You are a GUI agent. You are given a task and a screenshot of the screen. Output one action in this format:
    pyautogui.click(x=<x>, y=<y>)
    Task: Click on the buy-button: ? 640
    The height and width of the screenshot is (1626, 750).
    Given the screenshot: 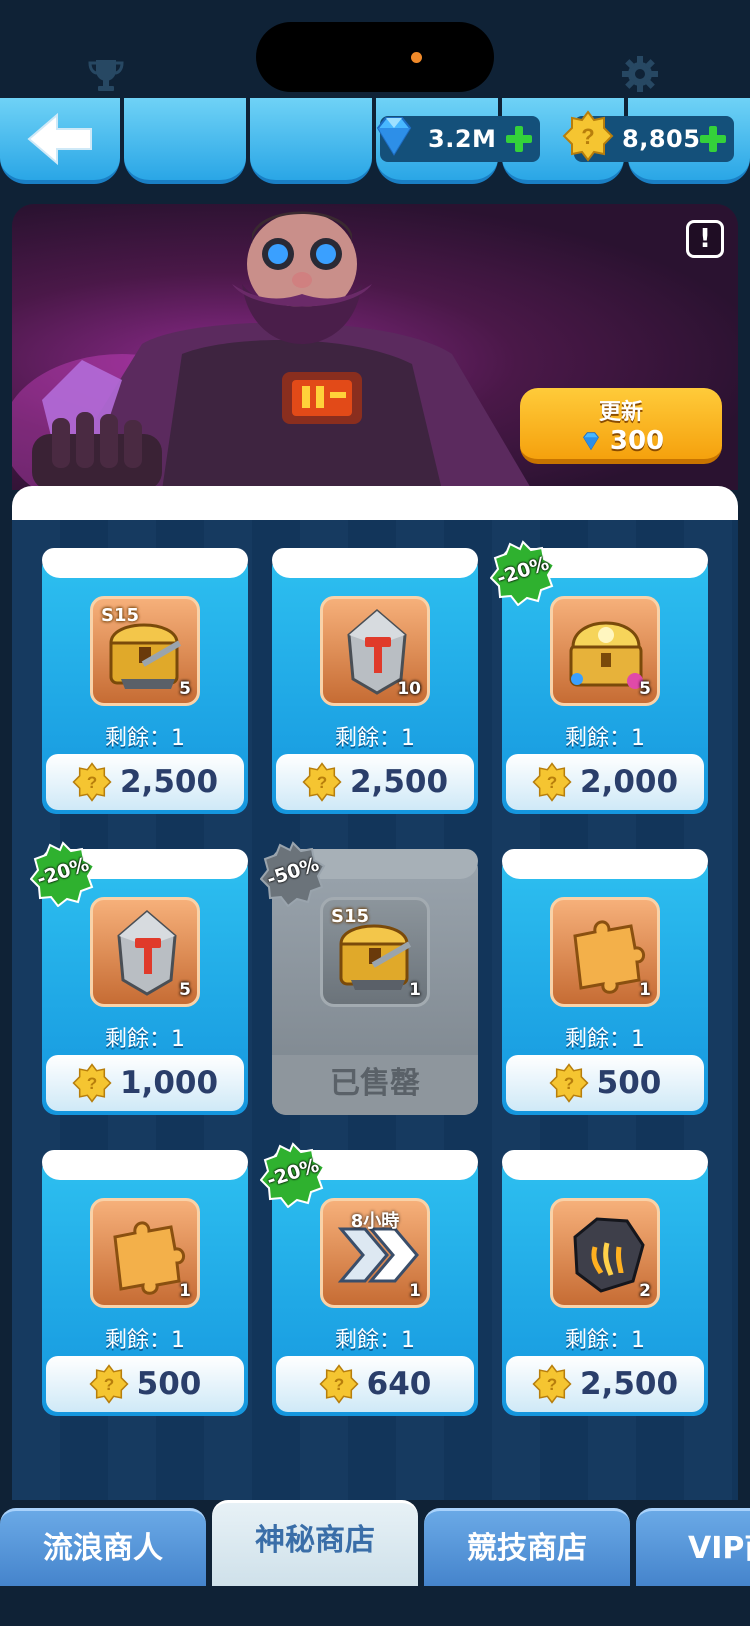 What is the action you would take?
    pyautogui.click(x=375, y=1384)
    